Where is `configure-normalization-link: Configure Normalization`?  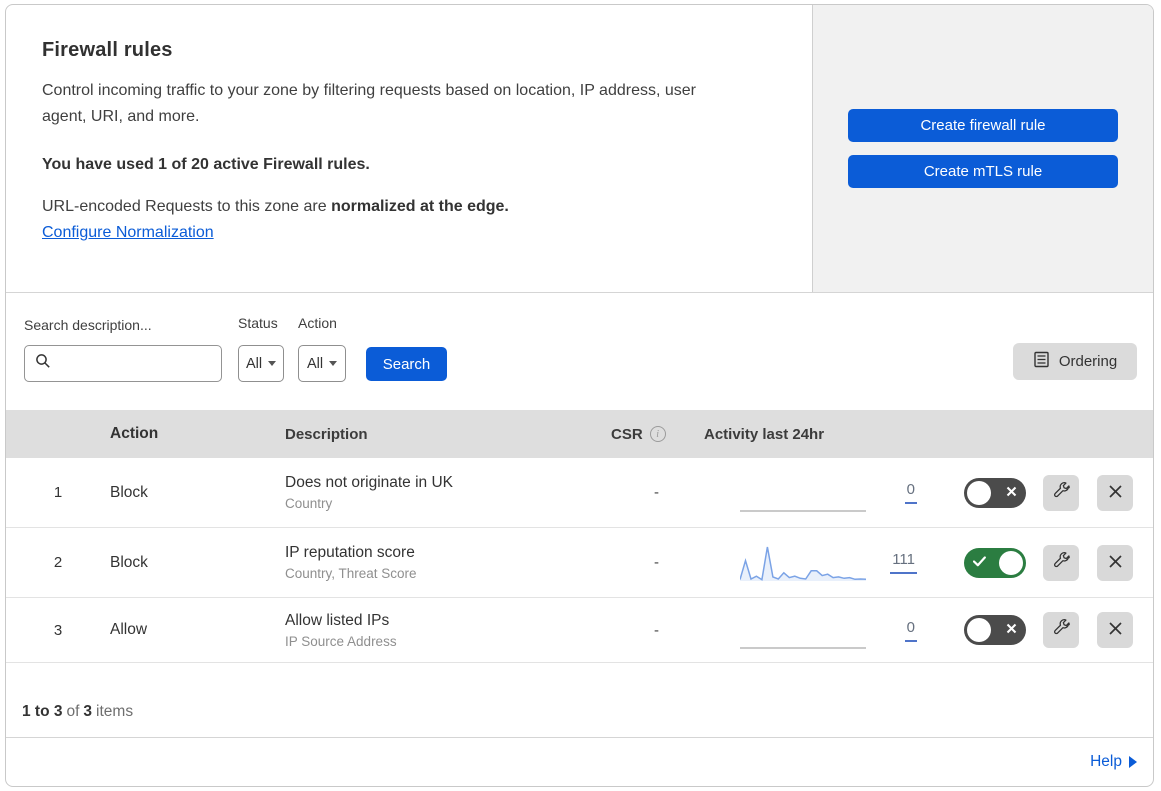
configure-normalization-link: Configure Normalization is located at coordinates (128, 233).